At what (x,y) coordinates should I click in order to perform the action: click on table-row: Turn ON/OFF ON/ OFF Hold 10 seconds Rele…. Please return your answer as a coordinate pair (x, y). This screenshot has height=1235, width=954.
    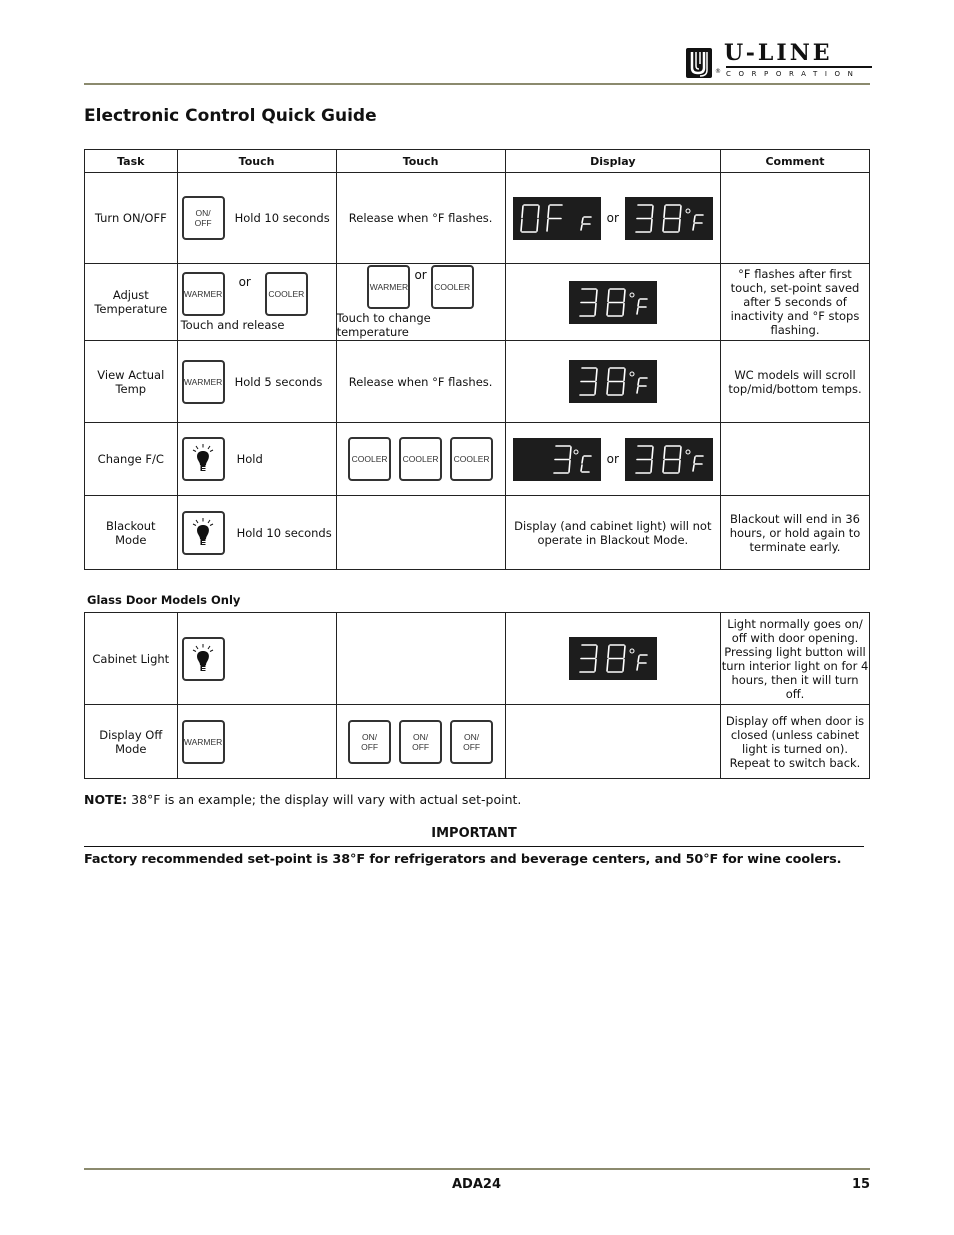
    Looking at the image, I should click on (477, 218).